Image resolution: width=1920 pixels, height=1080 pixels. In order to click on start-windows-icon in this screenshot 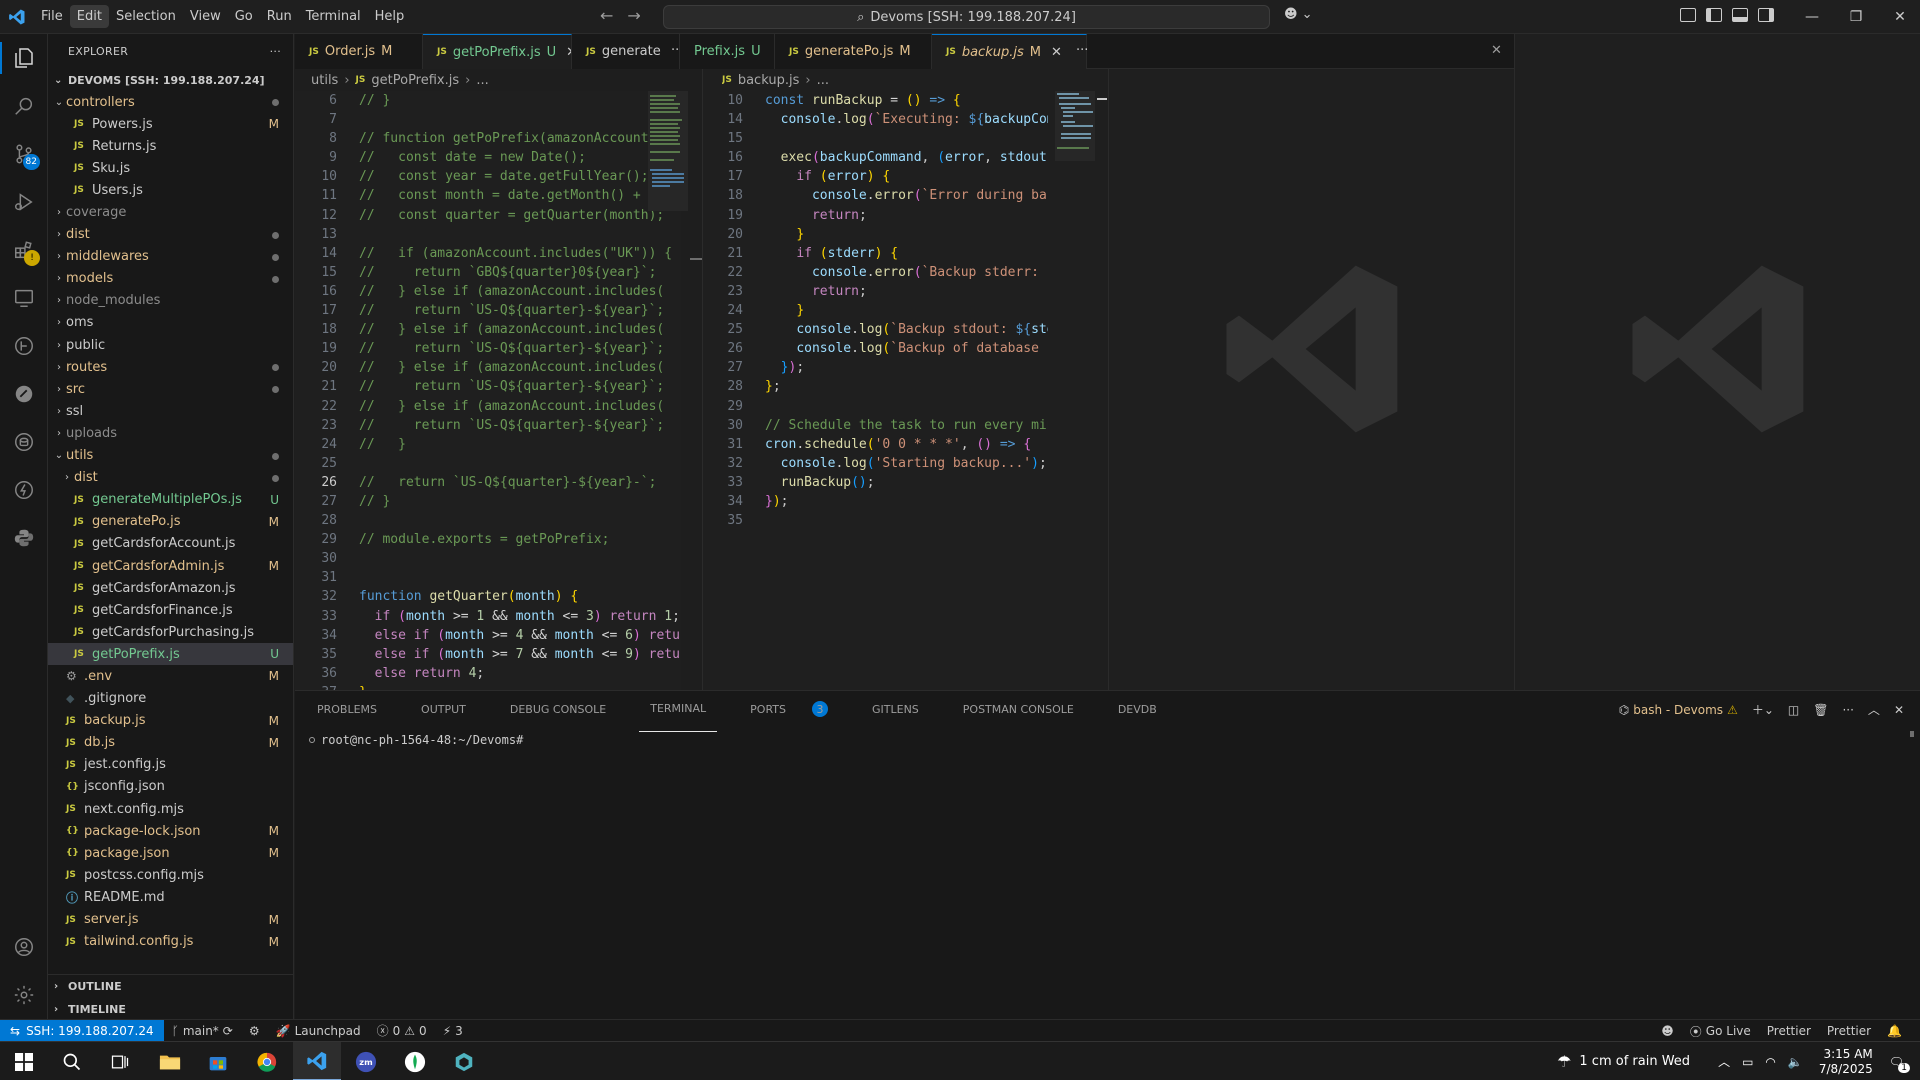, I will do `click(24, 1061)`.